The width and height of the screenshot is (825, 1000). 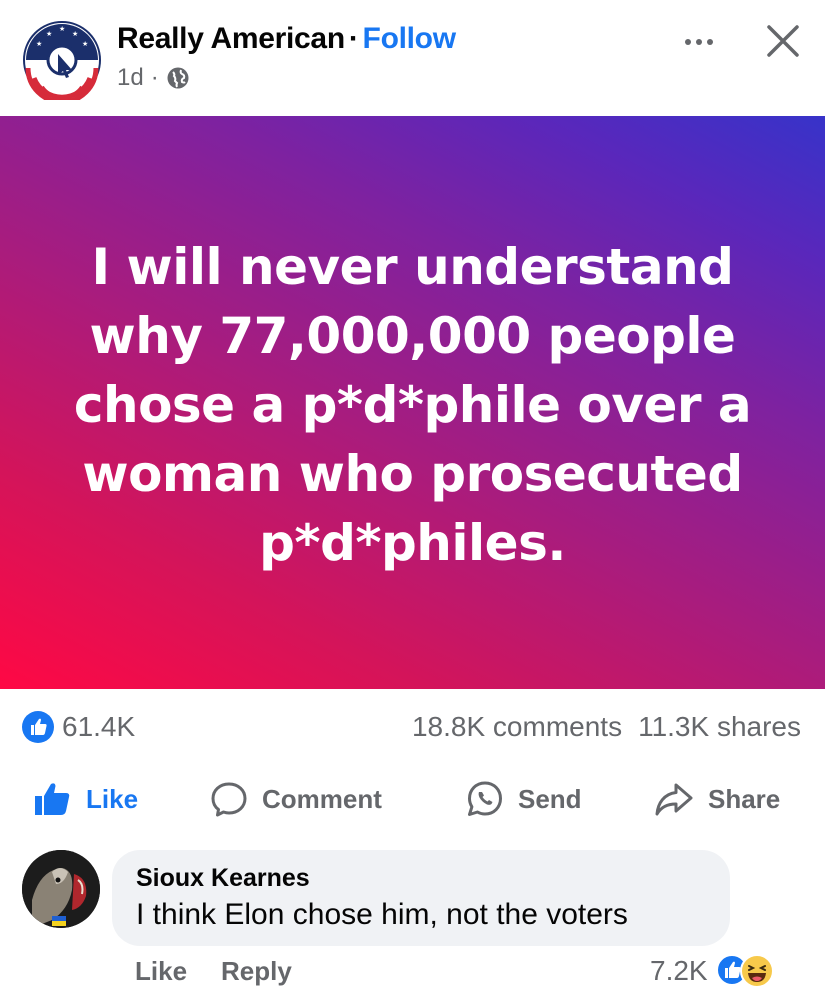 What do you see at coordinates (178, 78) in the screenshot?
I see `globe-icon` at bounding box center [178, 78].